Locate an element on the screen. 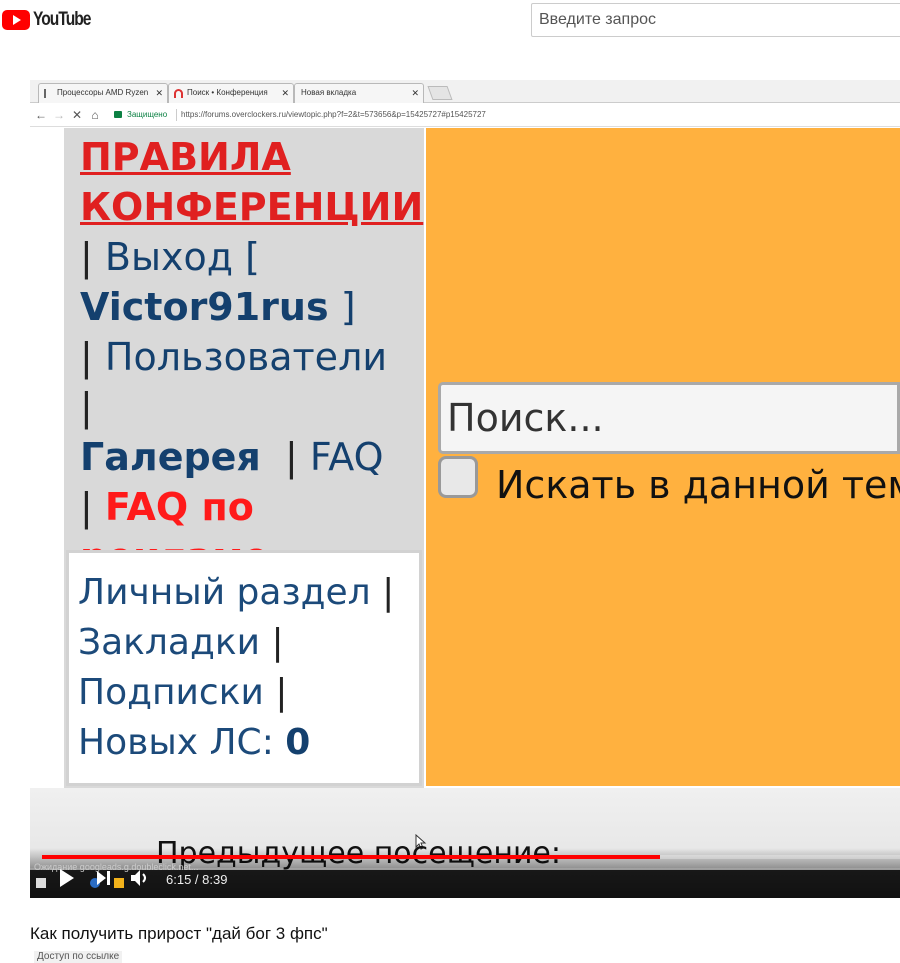 This screenshot has height=963, width=900. progress-bar-fill is located at coordinates (351, 857).